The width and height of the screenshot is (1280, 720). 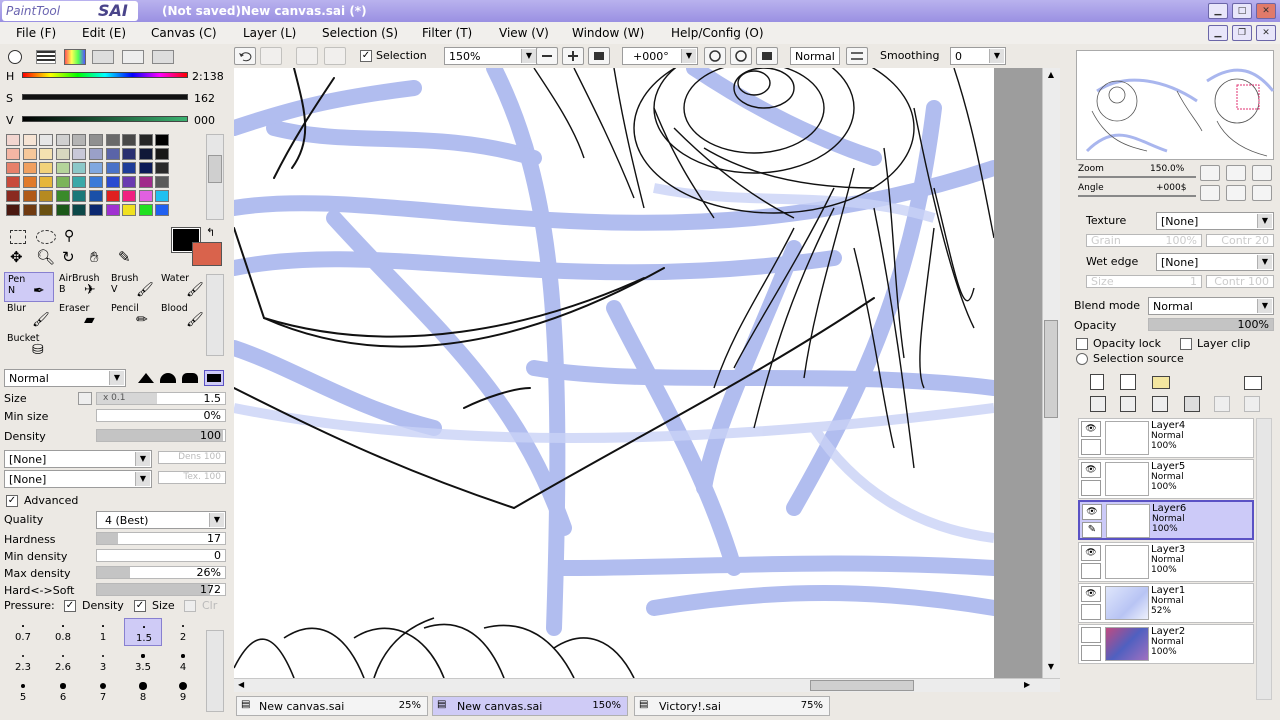 I want to click on swatch-icon, so click(x=133, y=57).